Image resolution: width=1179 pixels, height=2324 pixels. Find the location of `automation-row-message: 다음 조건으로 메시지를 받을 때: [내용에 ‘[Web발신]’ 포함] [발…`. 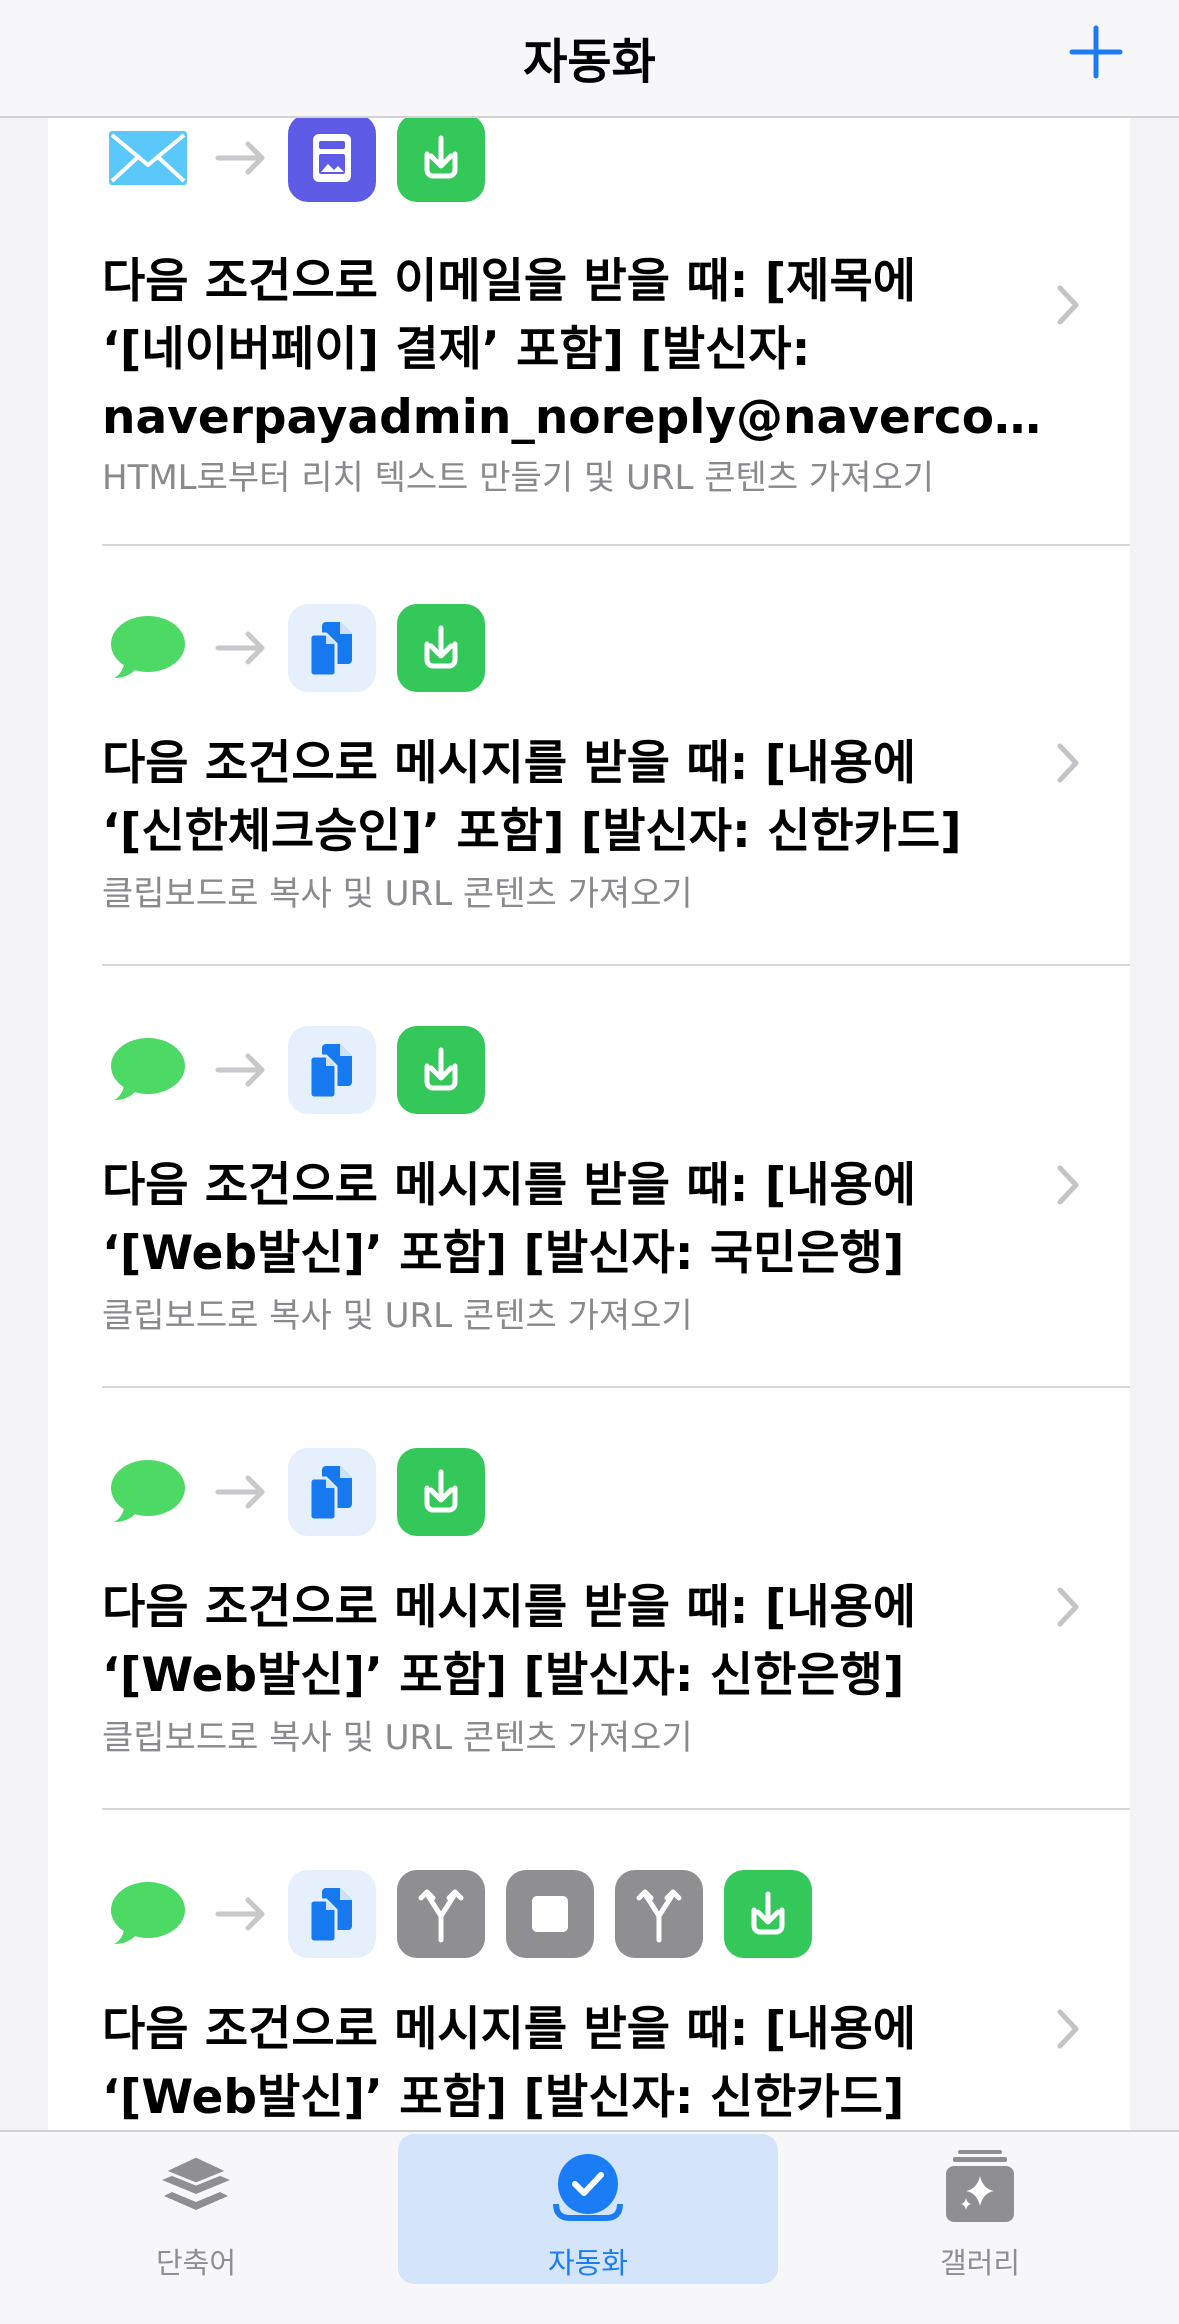

automation-row-message: 다음 조건으로 메시지를 받을 때: [내용에 ‘[Web발신]’ 포함] [발… is located at coordinates (589, 2000).